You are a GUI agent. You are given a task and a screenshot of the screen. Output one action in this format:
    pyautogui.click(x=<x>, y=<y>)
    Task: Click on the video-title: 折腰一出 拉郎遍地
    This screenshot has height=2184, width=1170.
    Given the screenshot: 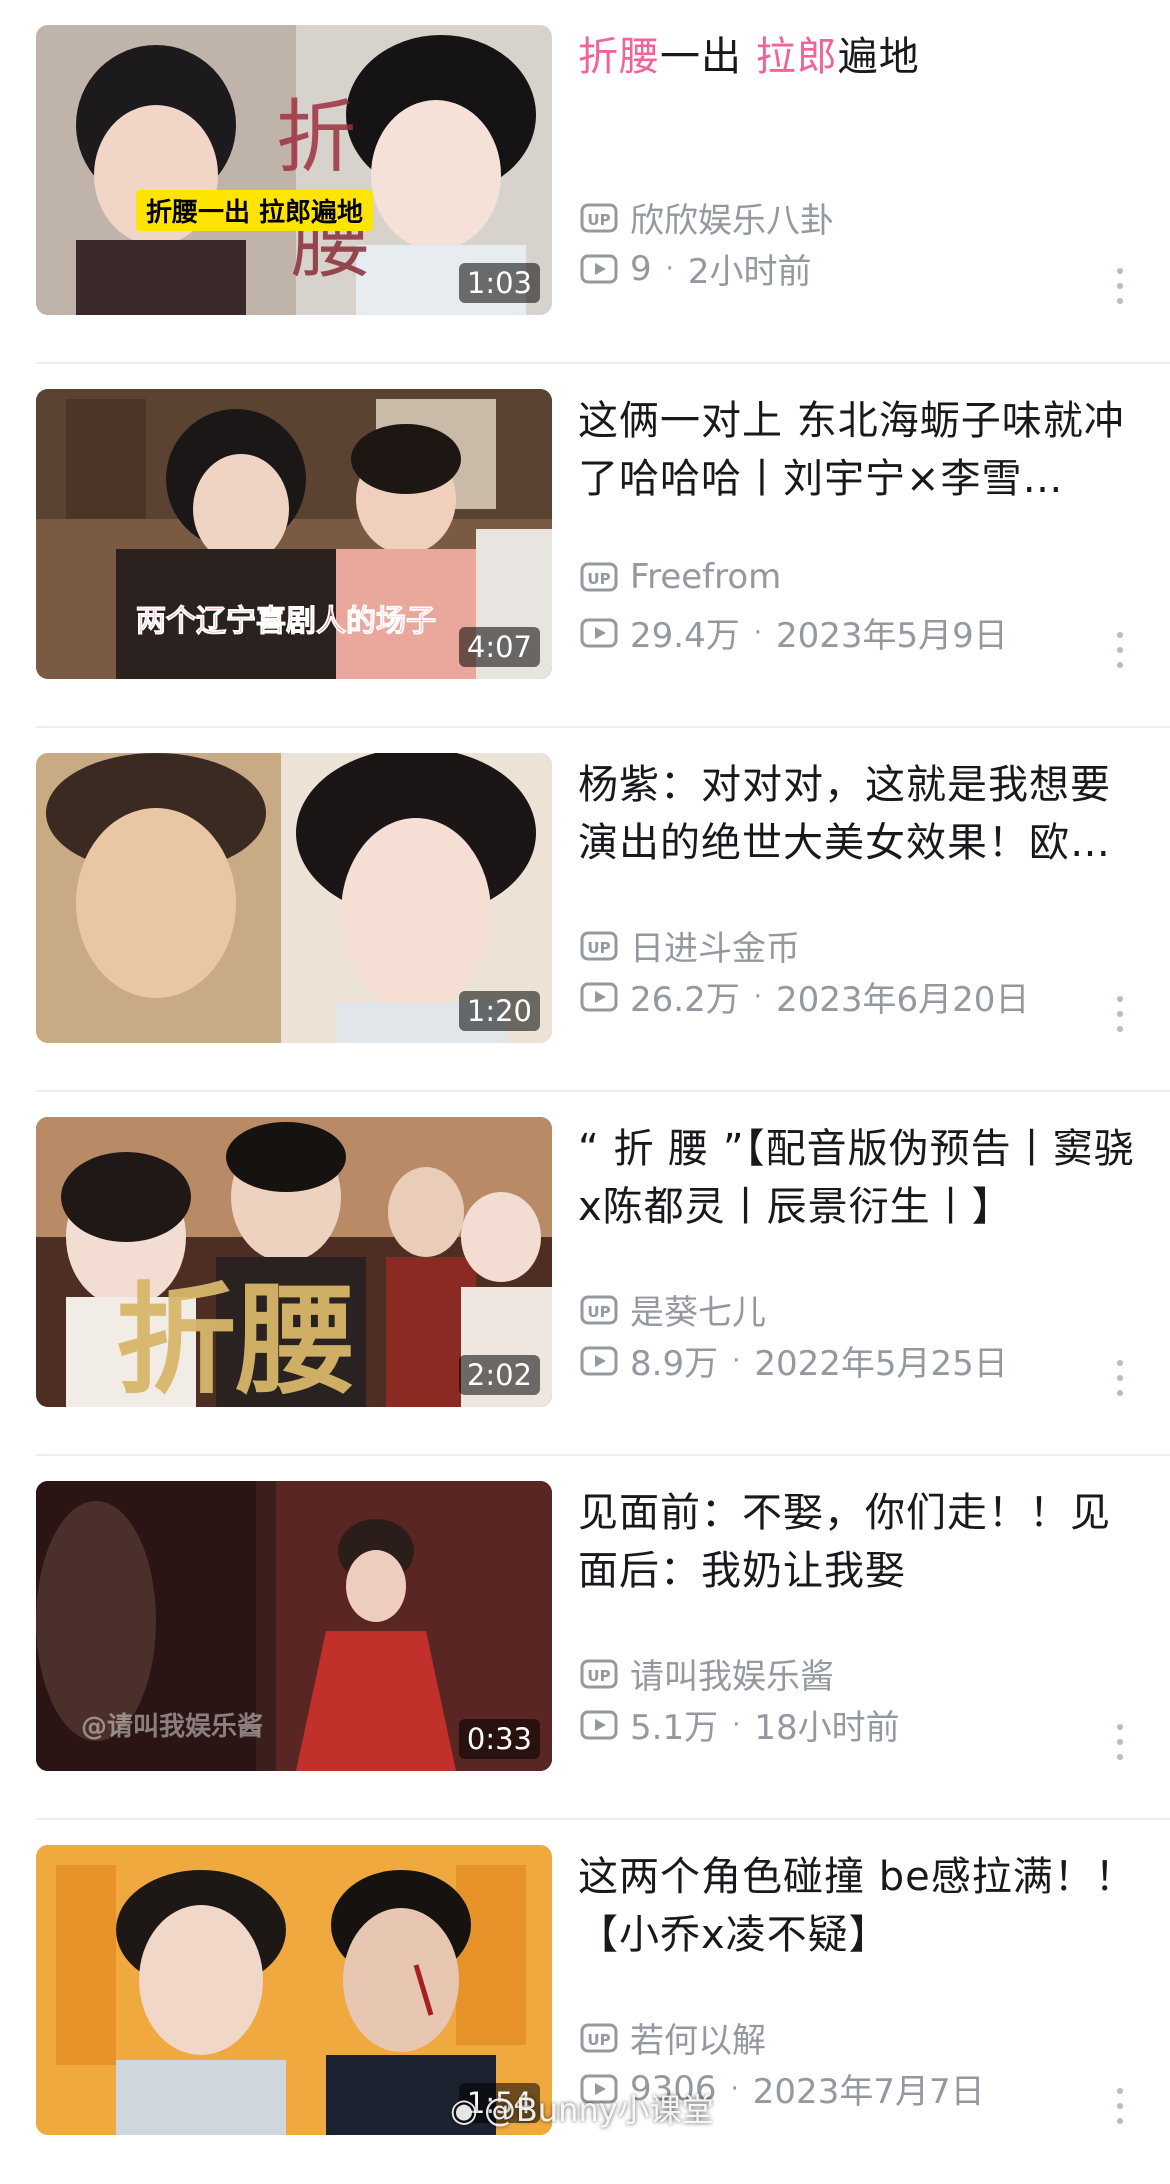 What is the action you would take?
    pyautogui.click(x=858, y=57)
    